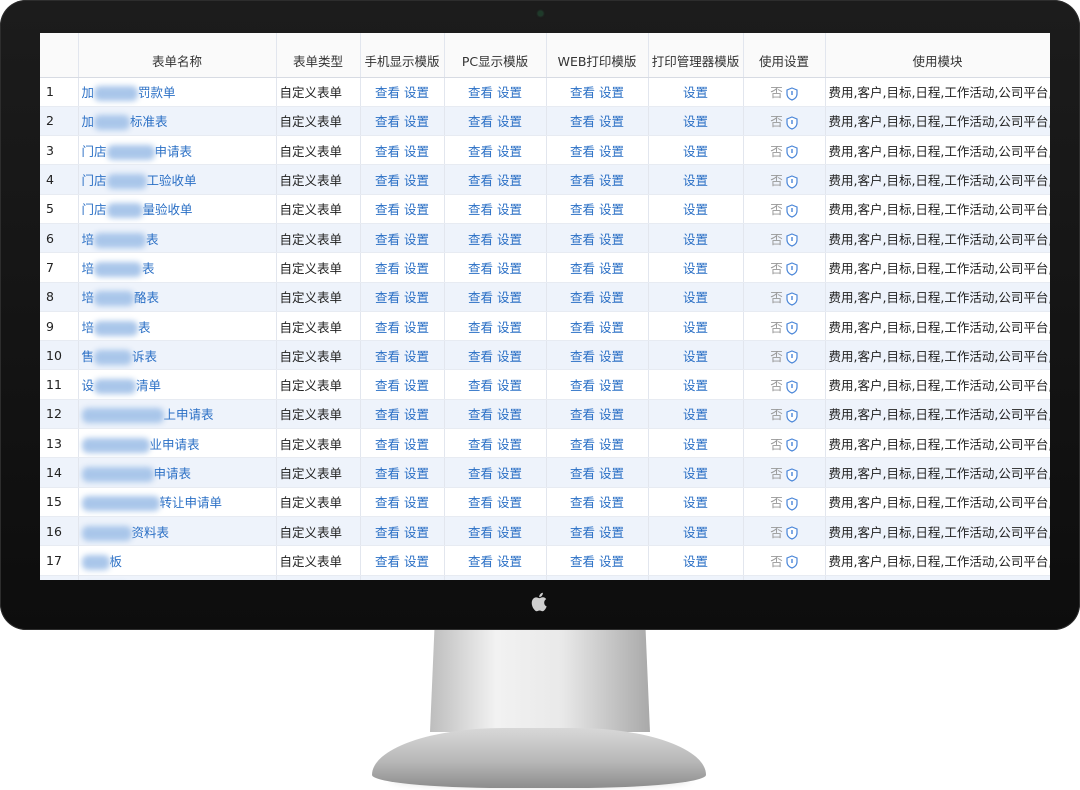  I want to click on form-name-cell: 上申请表, so click(177, 414).